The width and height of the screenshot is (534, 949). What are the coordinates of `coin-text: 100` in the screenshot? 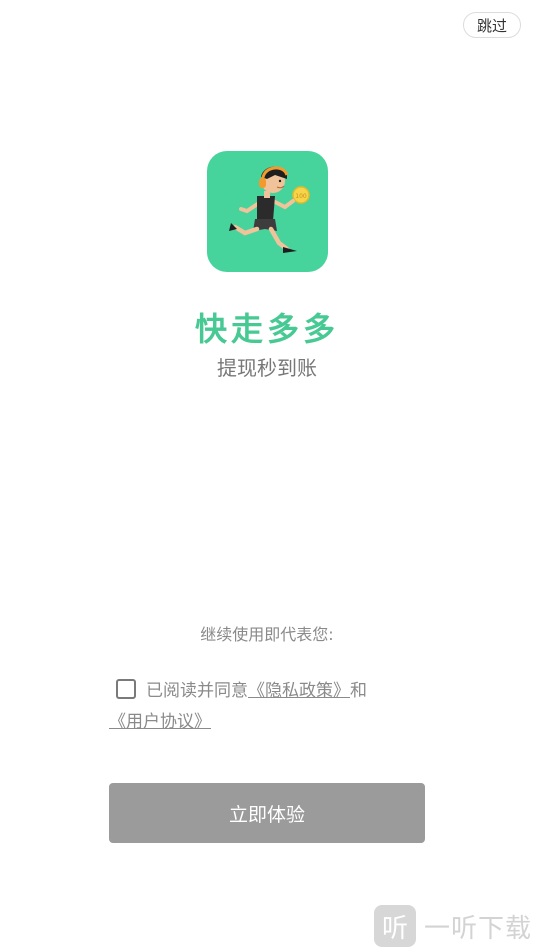 It's located at (301, 196).